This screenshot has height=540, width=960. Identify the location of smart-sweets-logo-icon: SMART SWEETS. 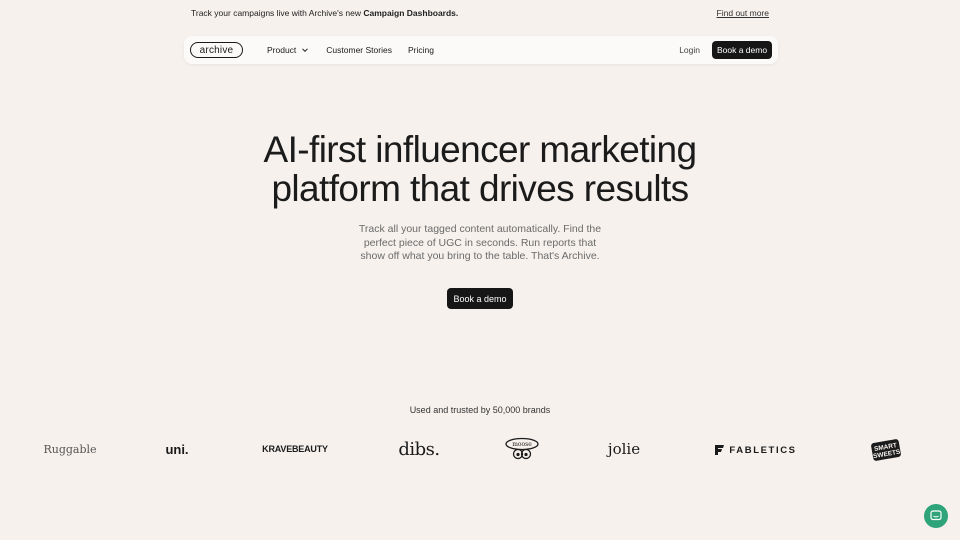
(886, 450).